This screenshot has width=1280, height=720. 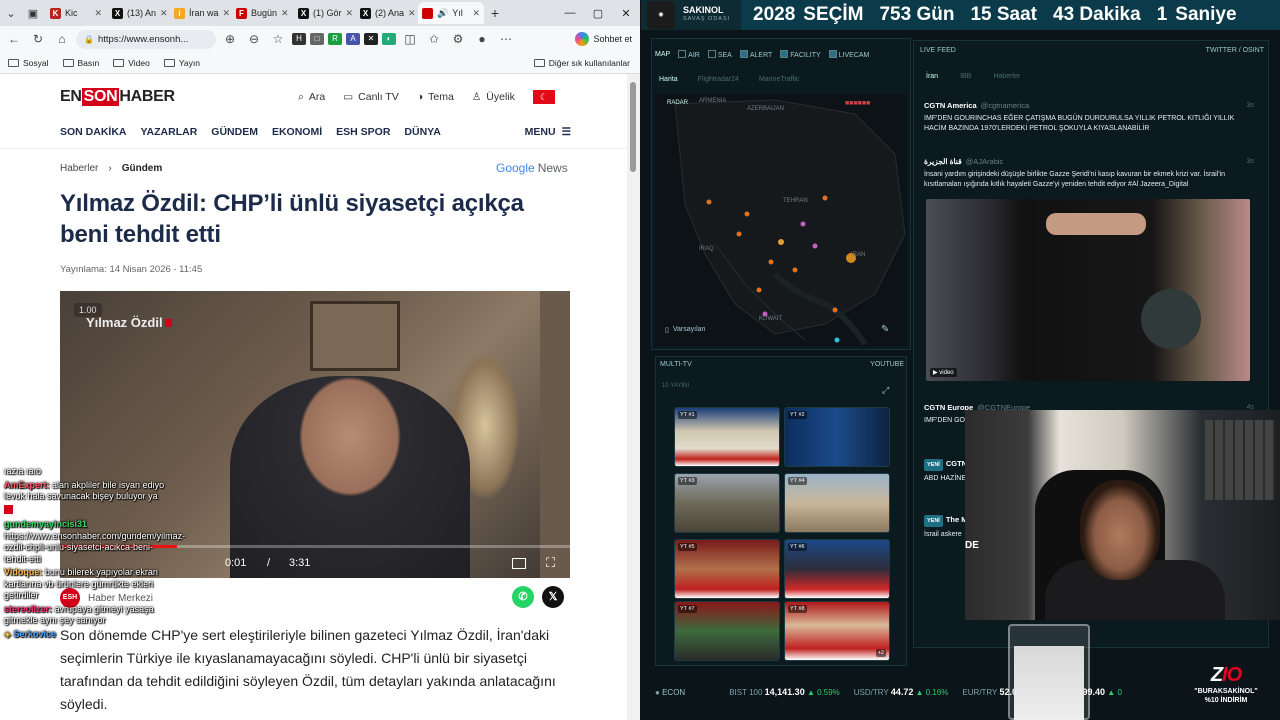 I want to click on picture-in-picture-icon, so click(x=519, y=563).